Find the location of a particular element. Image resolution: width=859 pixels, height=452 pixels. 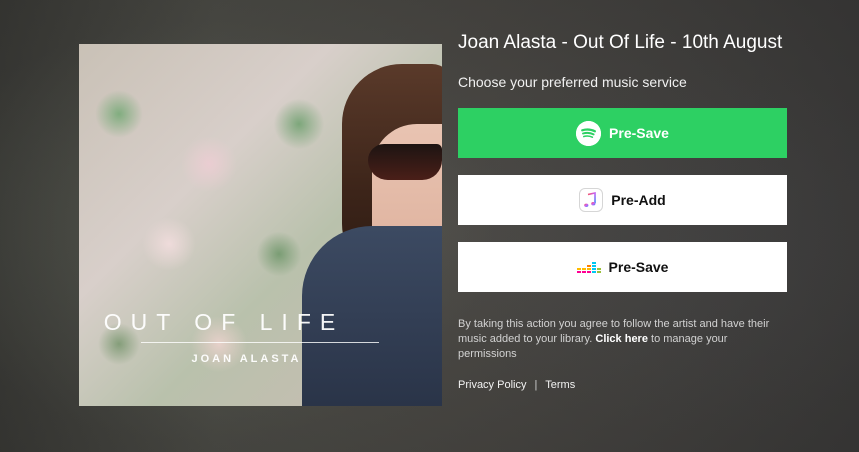

privacy-policy-link: Privacy Policy is located at coordinates (492, 385).